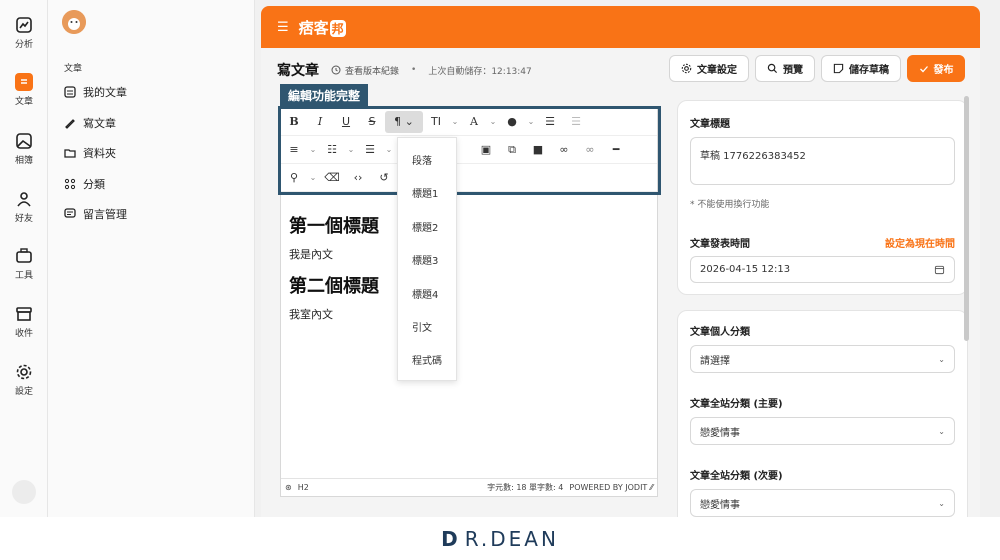 The width and height of the screenshot is (1000, 560). Describe the element at coordinates (425, 226) in the screenshot. I see `dropdown-item: 標題2` at that location.